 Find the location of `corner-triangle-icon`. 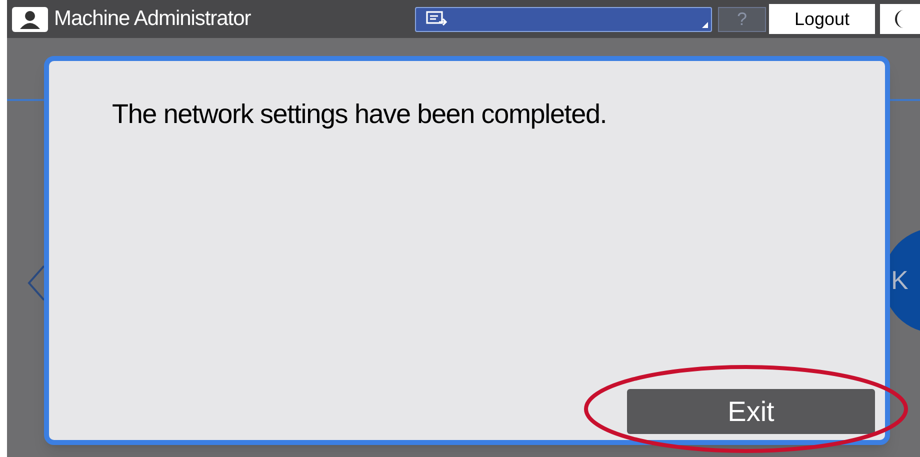

corner-triangle-icon is located at coordinates (705, 25).